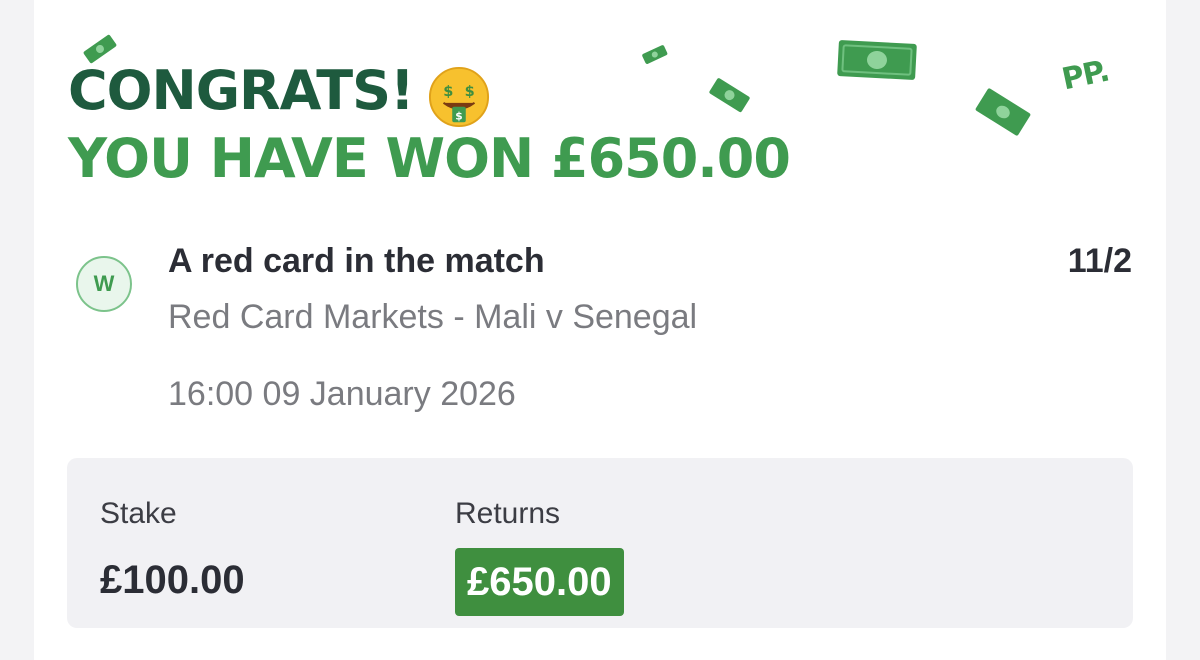 Image resolution: width=1200 pixels, height=660 pixels. Describe the element at coordinates (104, 284) in the screenshot. I see `win-status-badge: W` at that location.